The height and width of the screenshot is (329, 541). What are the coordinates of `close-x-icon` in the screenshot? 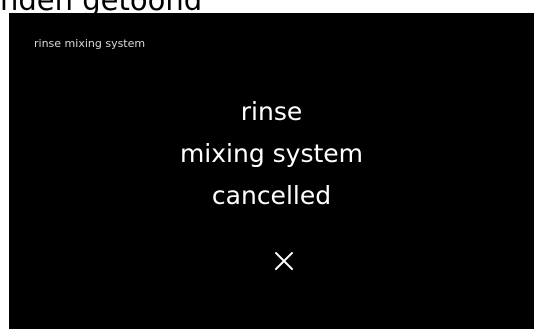 It's located at (284, 261).